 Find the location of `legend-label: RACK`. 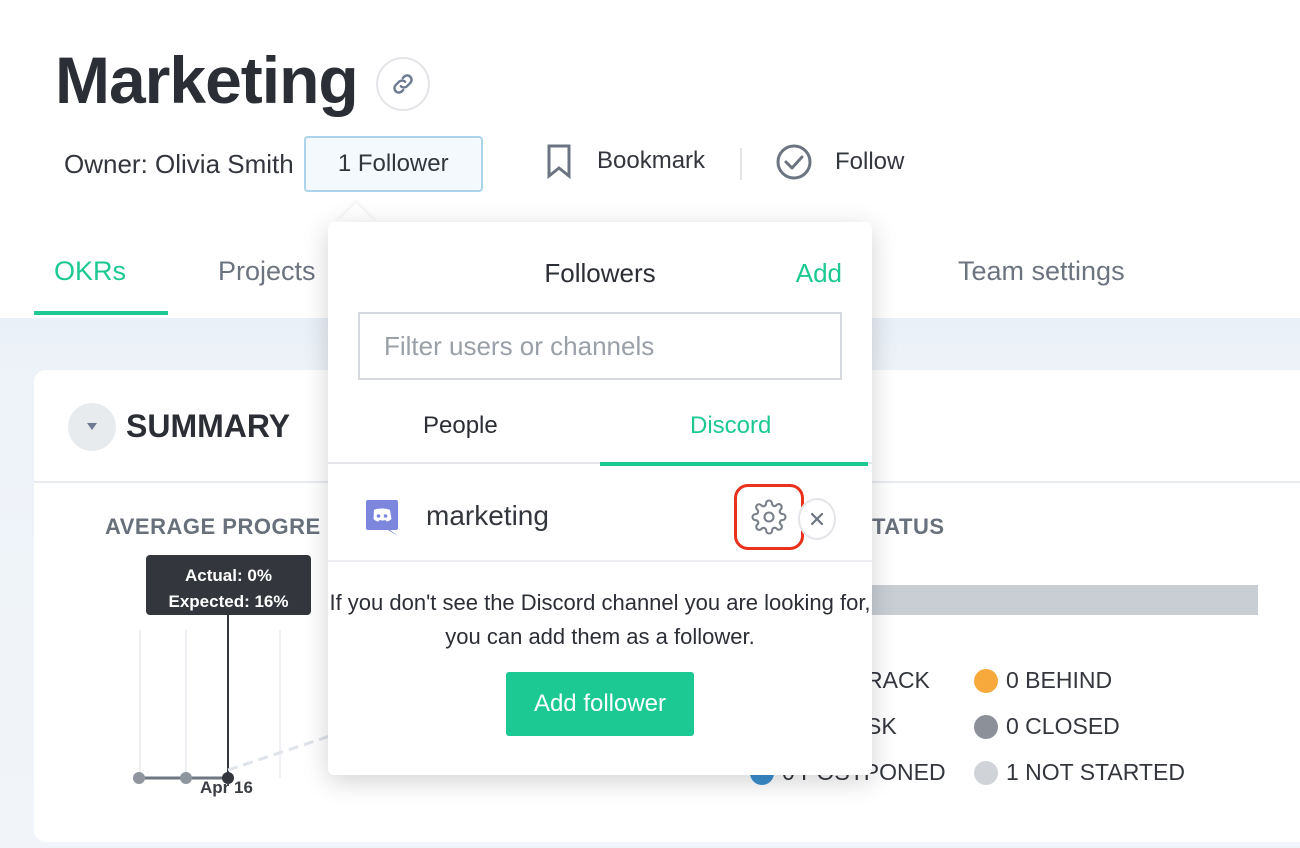

legend-label: RACK is located at coordinates (898, 680).